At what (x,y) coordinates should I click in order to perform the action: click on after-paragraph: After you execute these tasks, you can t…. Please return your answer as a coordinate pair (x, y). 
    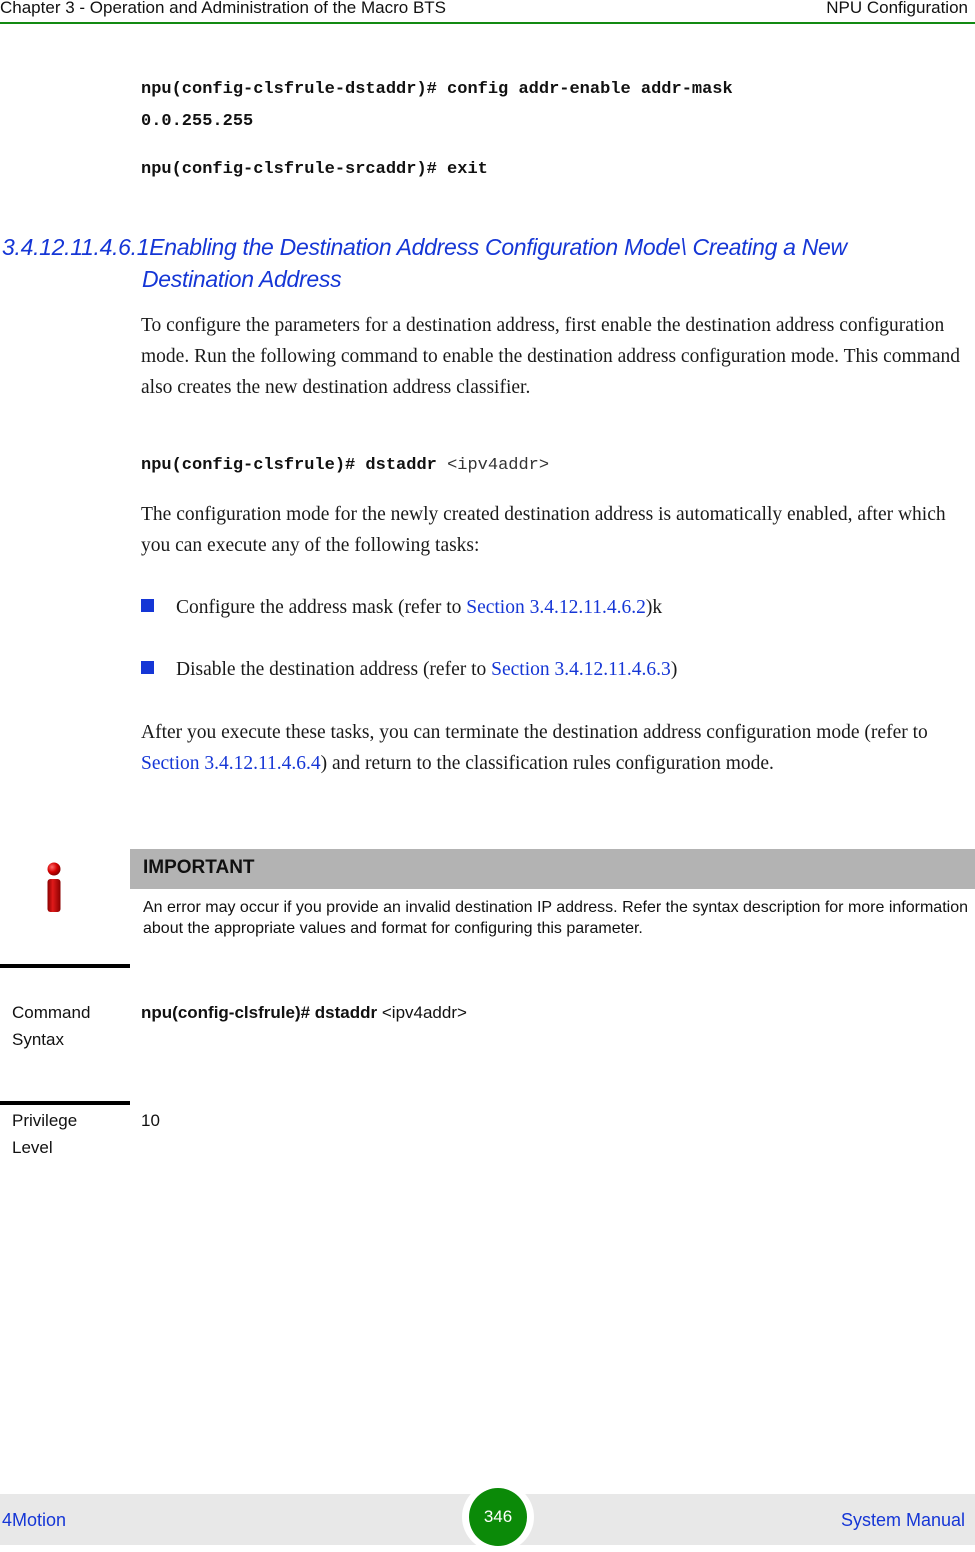
    Looking at the image, I should click on (558, 748).